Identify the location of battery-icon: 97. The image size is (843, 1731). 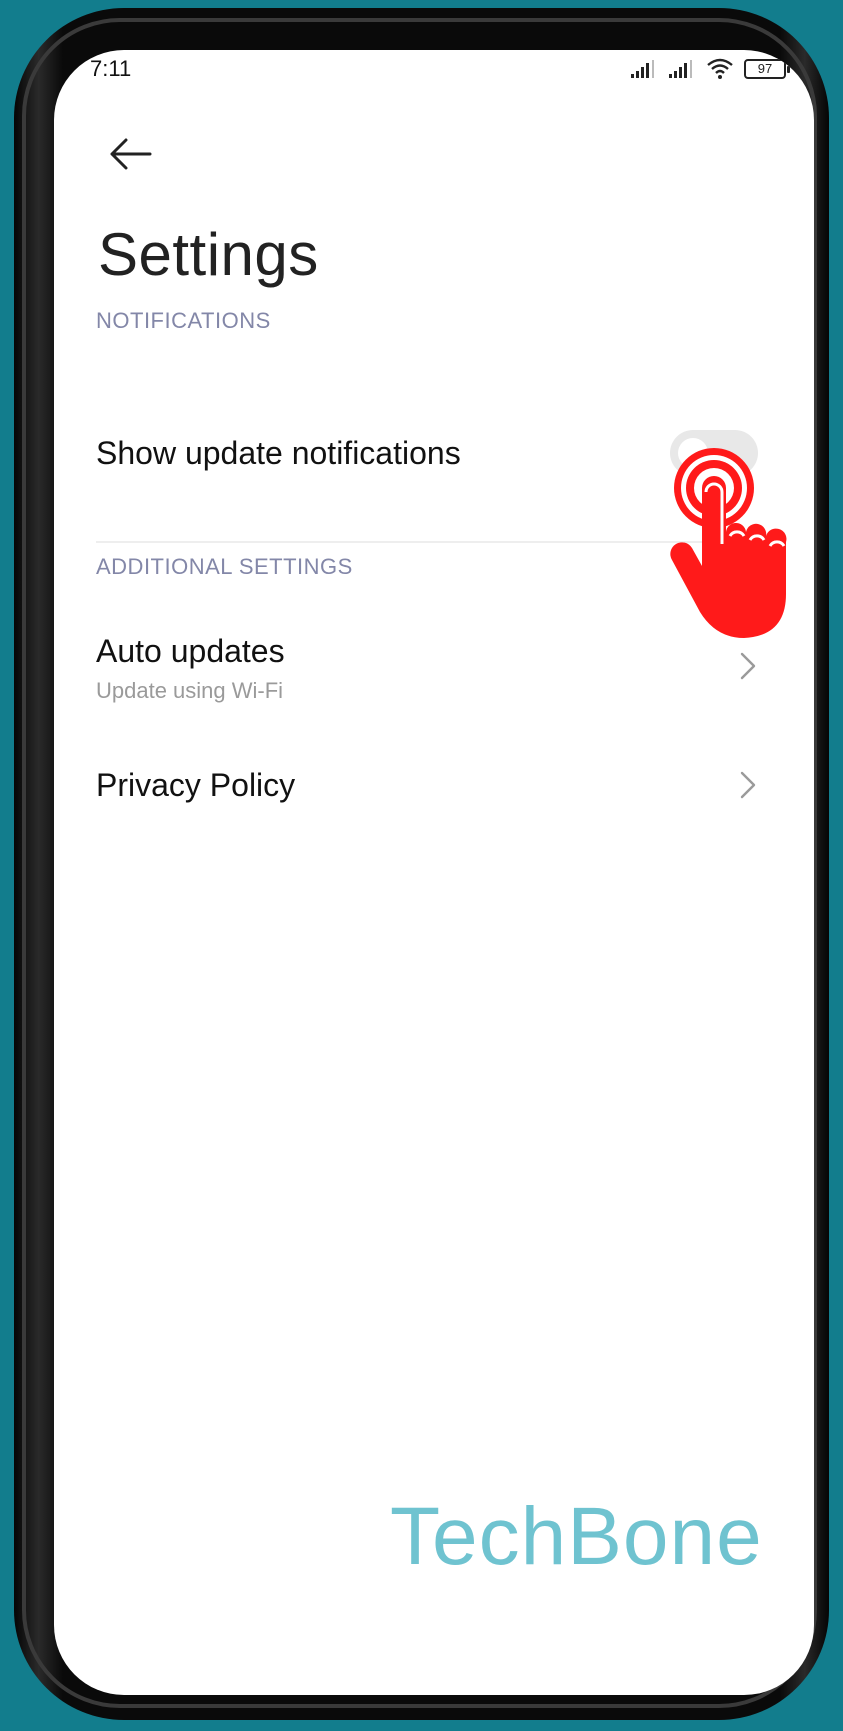
(767, 69).